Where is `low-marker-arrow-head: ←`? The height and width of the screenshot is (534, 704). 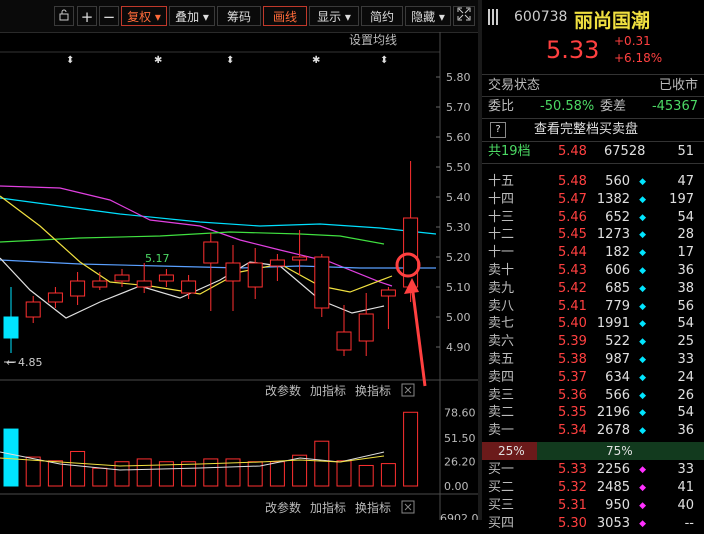
low-marker-arrow-head: ← is located at coordinates (10, 362).